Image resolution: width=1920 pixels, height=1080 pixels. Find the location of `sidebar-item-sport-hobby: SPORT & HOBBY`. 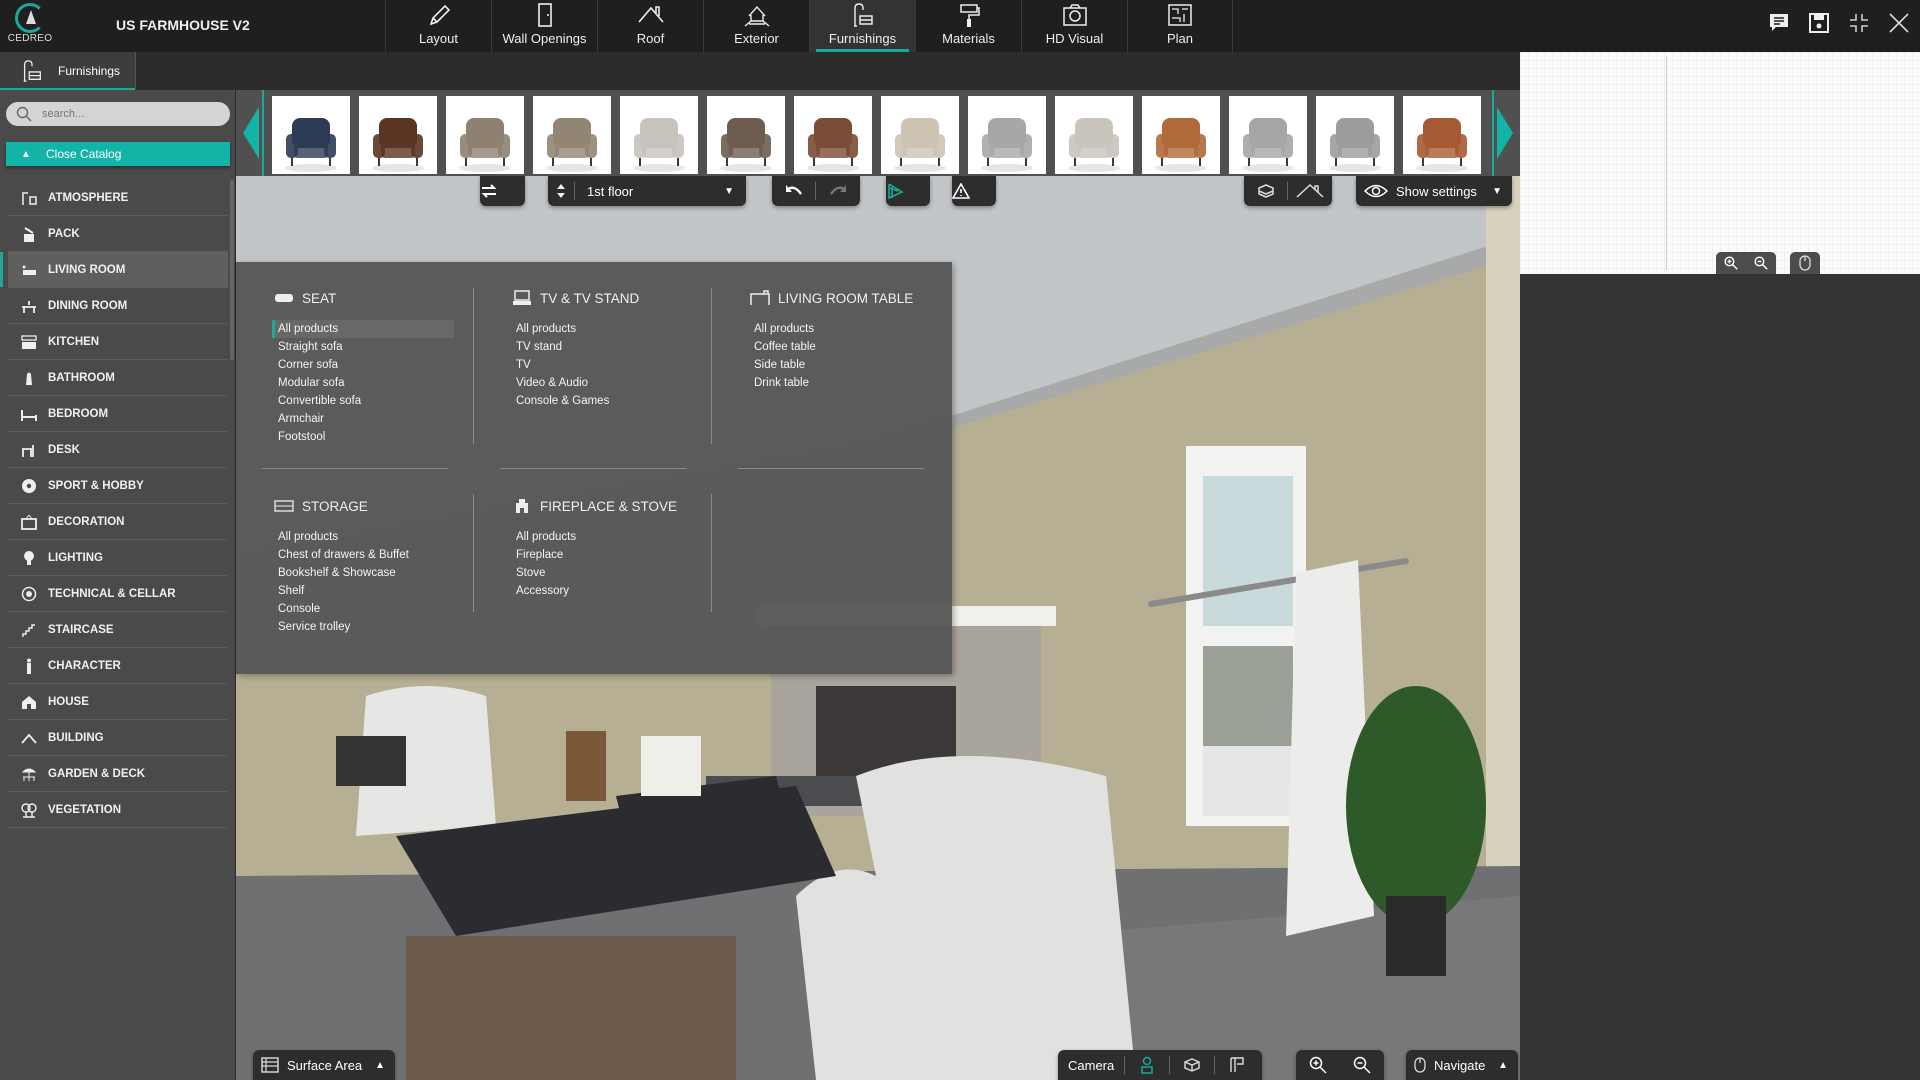

sidebar-item-sport-hobby: SPORT & HOBBY is located at coordinates (118, 486).